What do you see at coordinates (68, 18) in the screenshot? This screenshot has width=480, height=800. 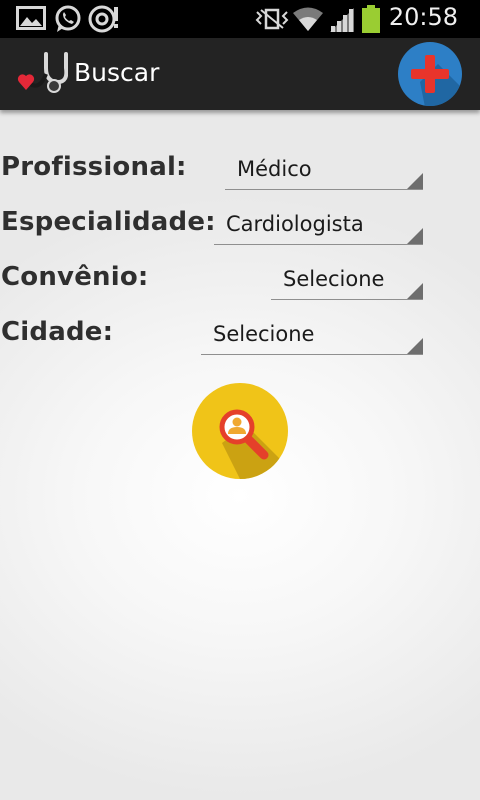 I see `whatsapp-icon` at bounding box center [68, 18].